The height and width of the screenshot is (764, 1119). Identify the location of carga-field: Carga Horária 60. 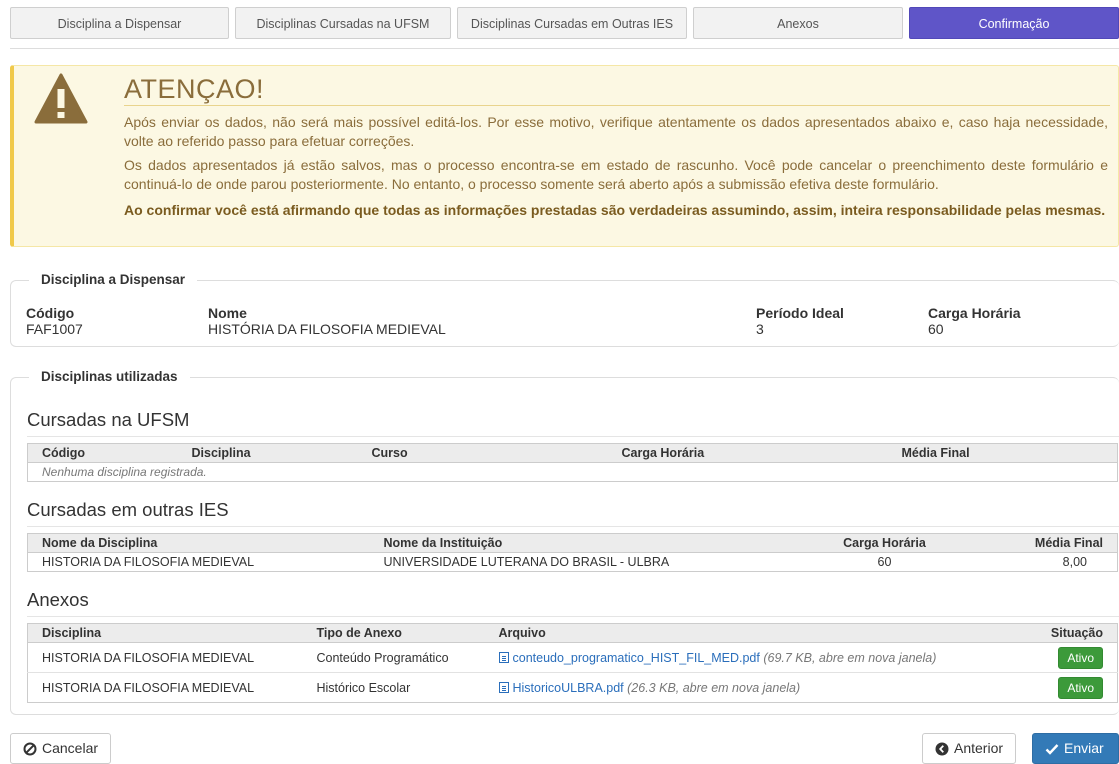
(974, 321).